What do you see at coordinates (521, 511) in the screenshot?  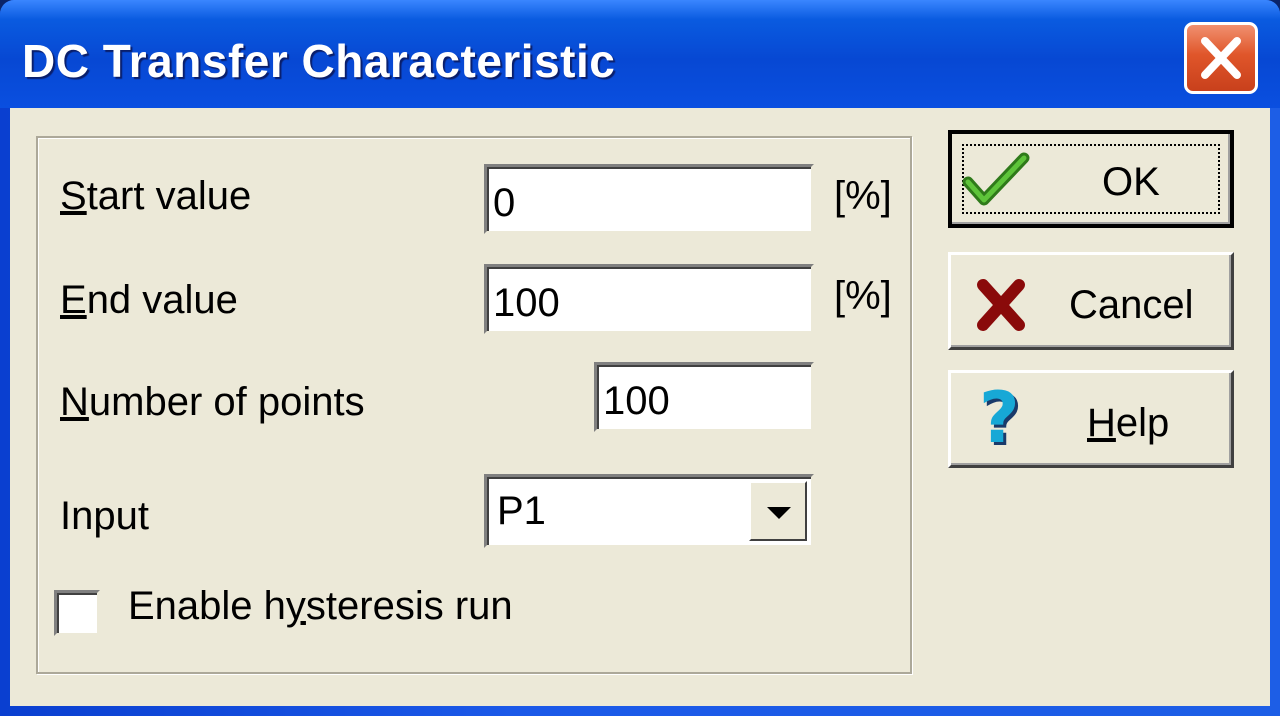 I see `input-select-value: P1` at bounding box center [521, 511].